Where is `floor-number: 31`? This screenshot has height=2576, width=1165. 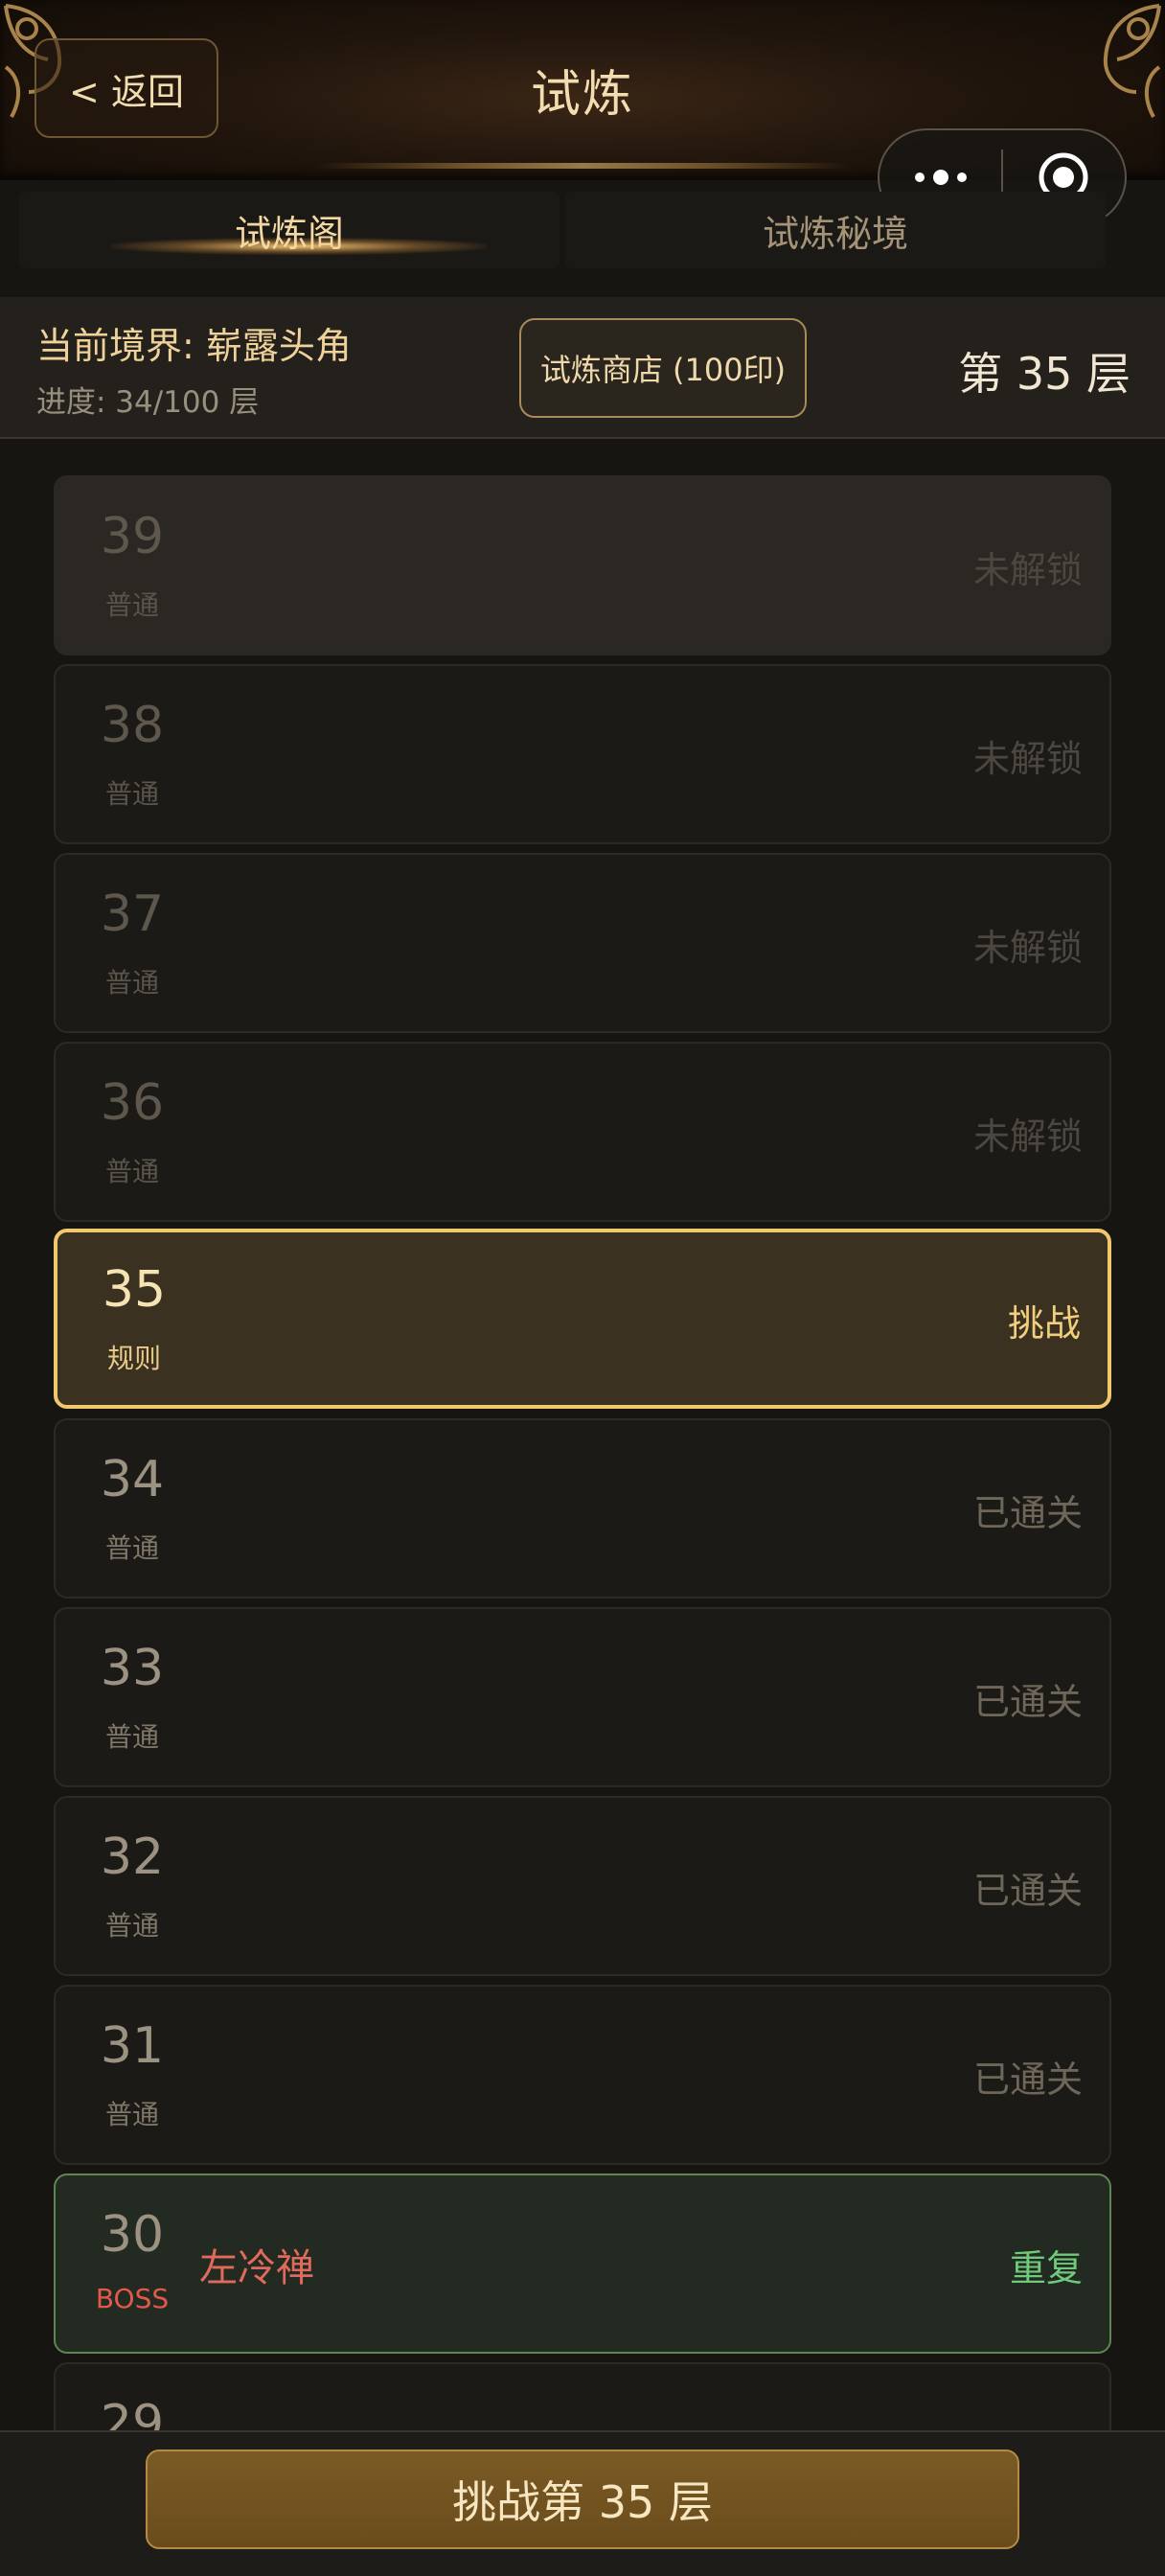 floor-number: 31 is located at coordinates (132, 2046).